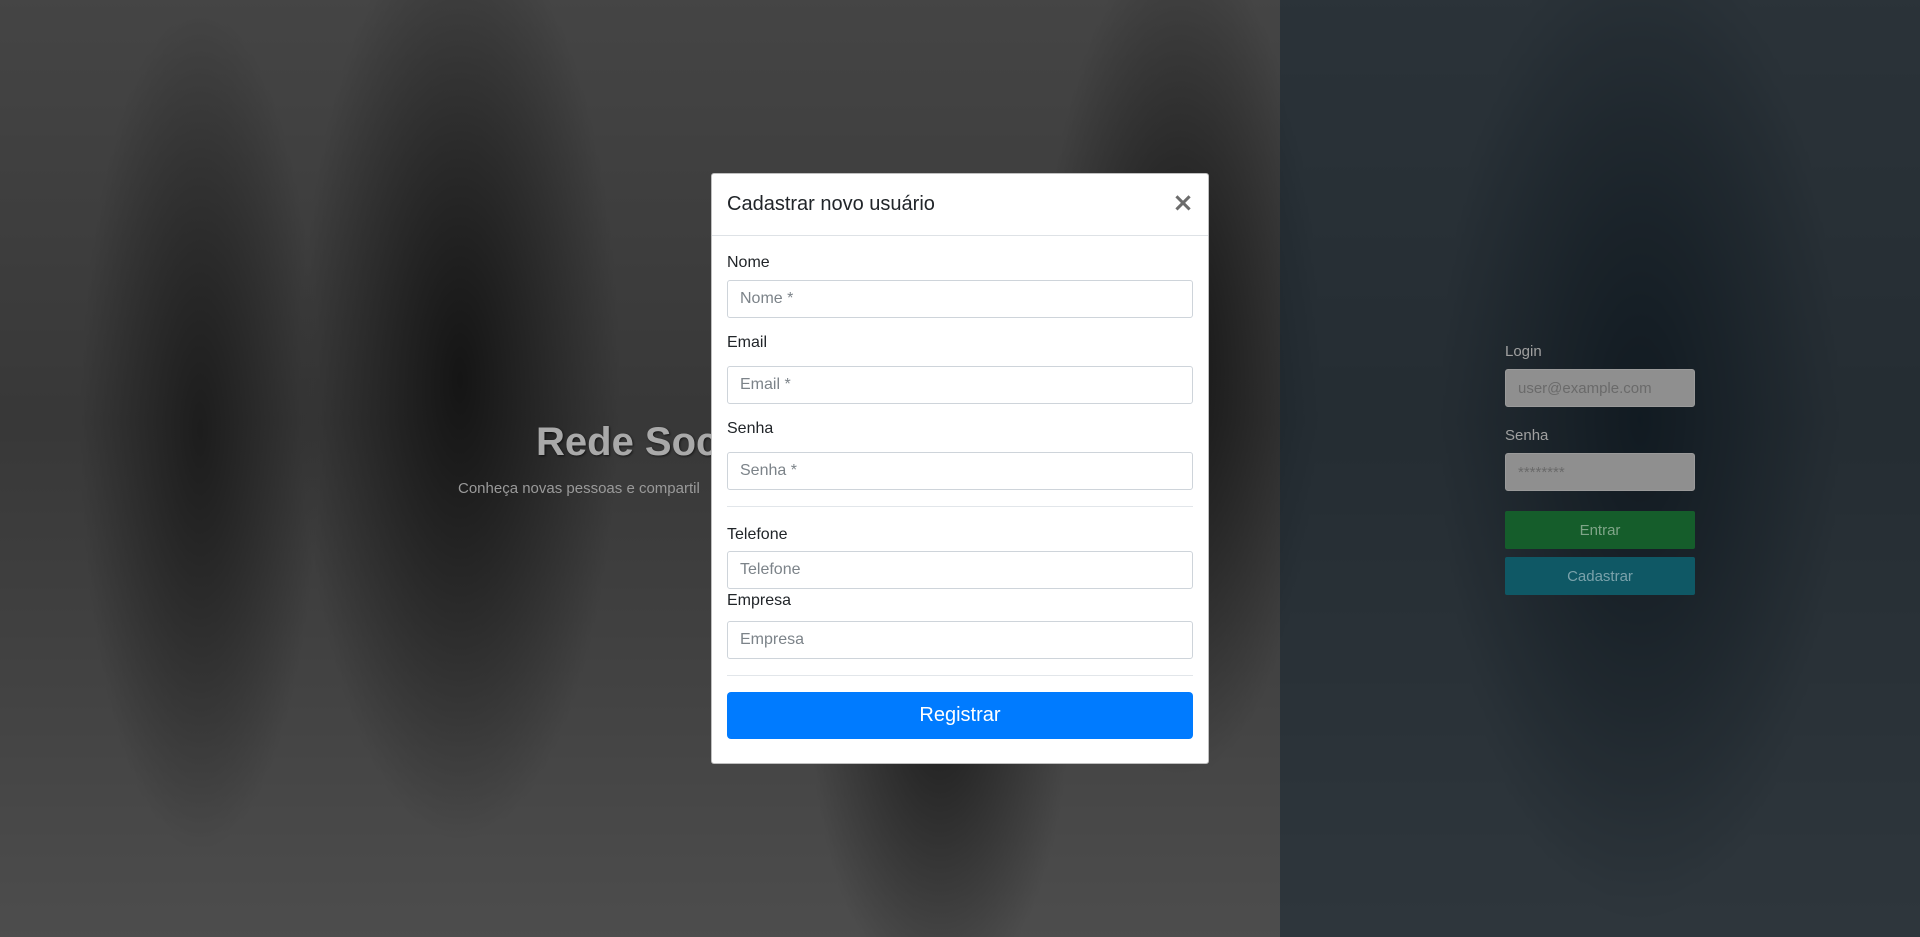 This screenshot has height=937, width=1920. I want to click on enter-button: Entrar, so click(1600, 530).